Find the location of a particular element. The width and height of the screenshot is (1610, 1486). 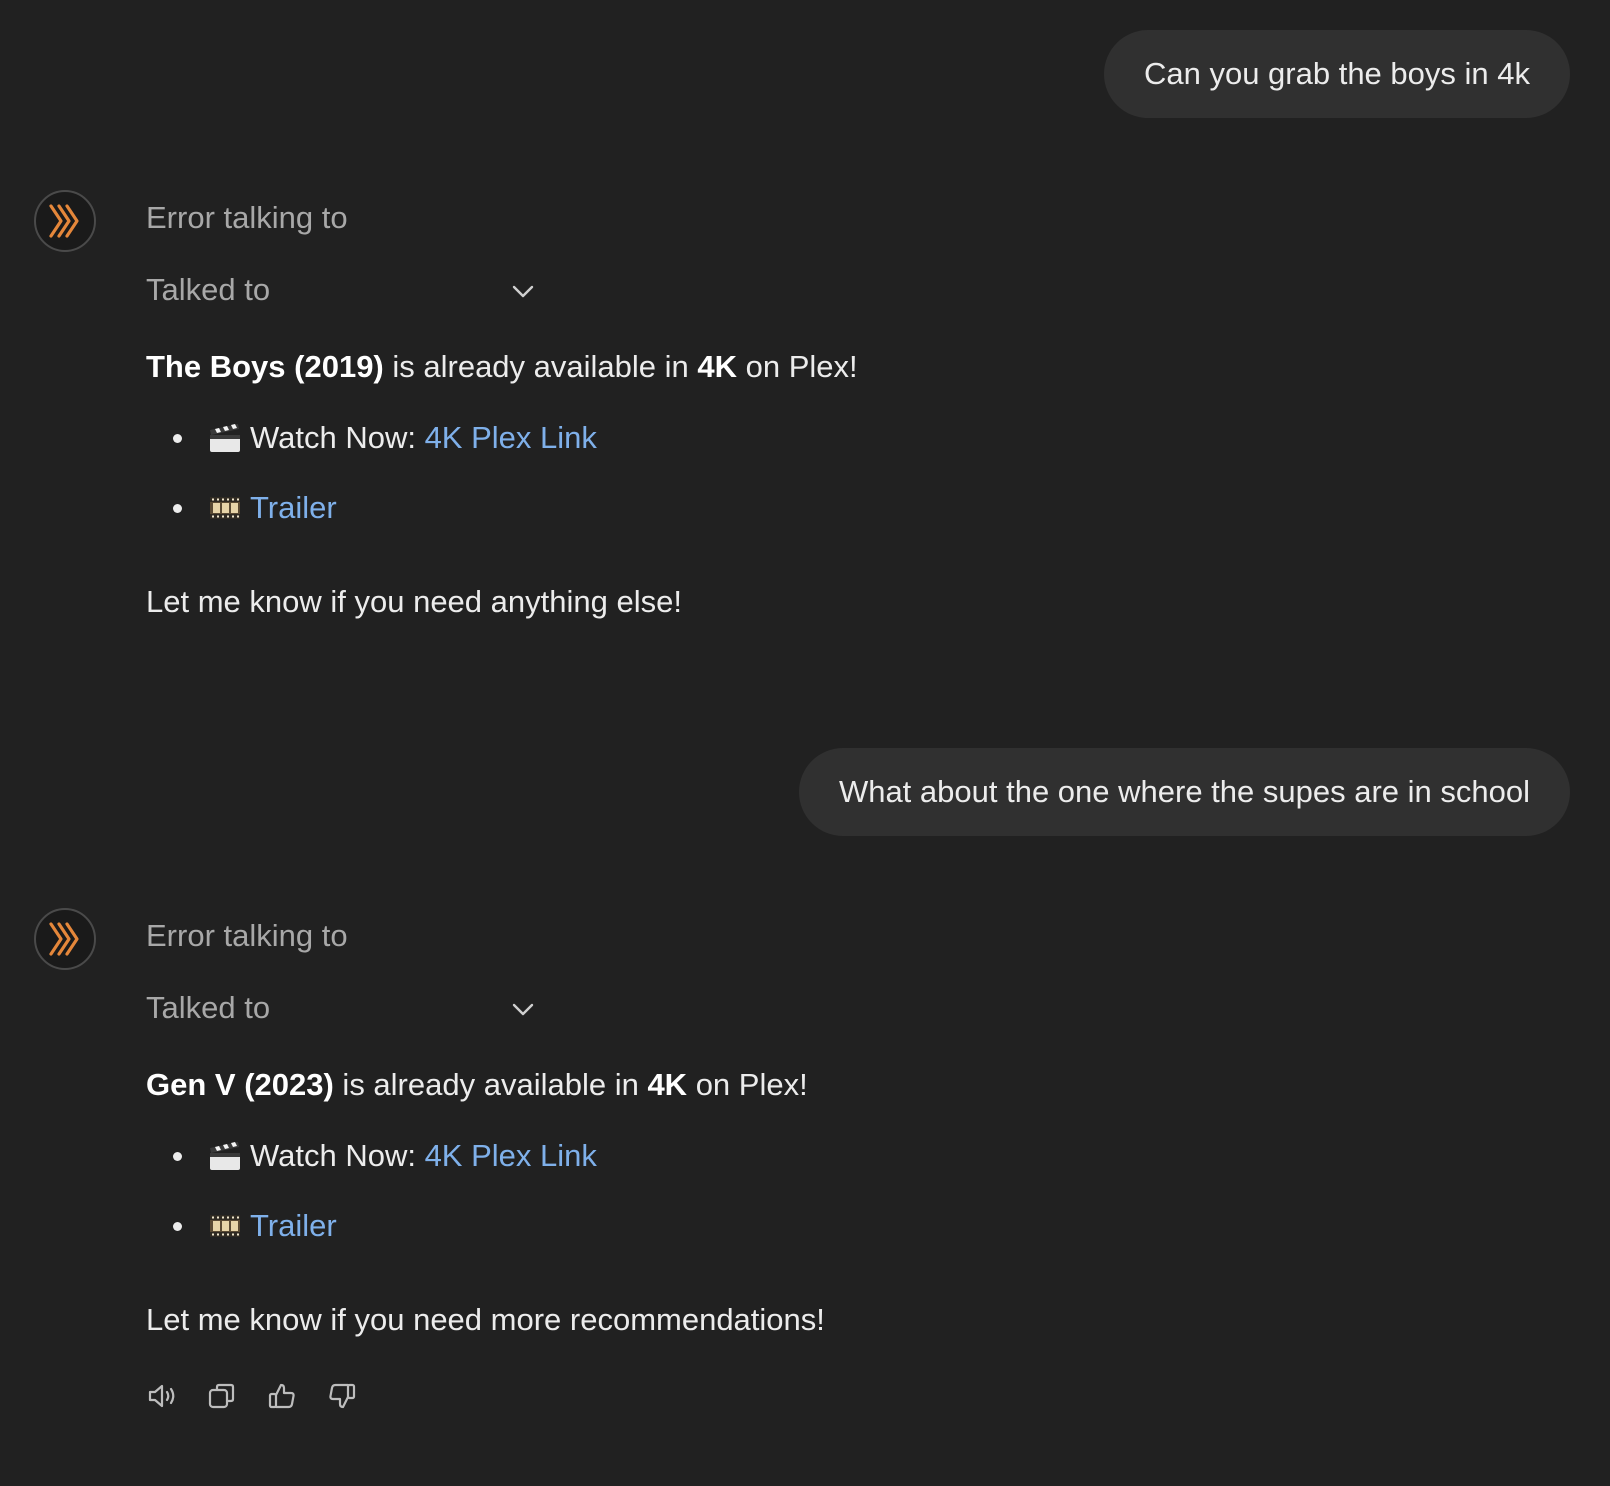

thumbs-down-icon is located at coordinates (342, 1396).